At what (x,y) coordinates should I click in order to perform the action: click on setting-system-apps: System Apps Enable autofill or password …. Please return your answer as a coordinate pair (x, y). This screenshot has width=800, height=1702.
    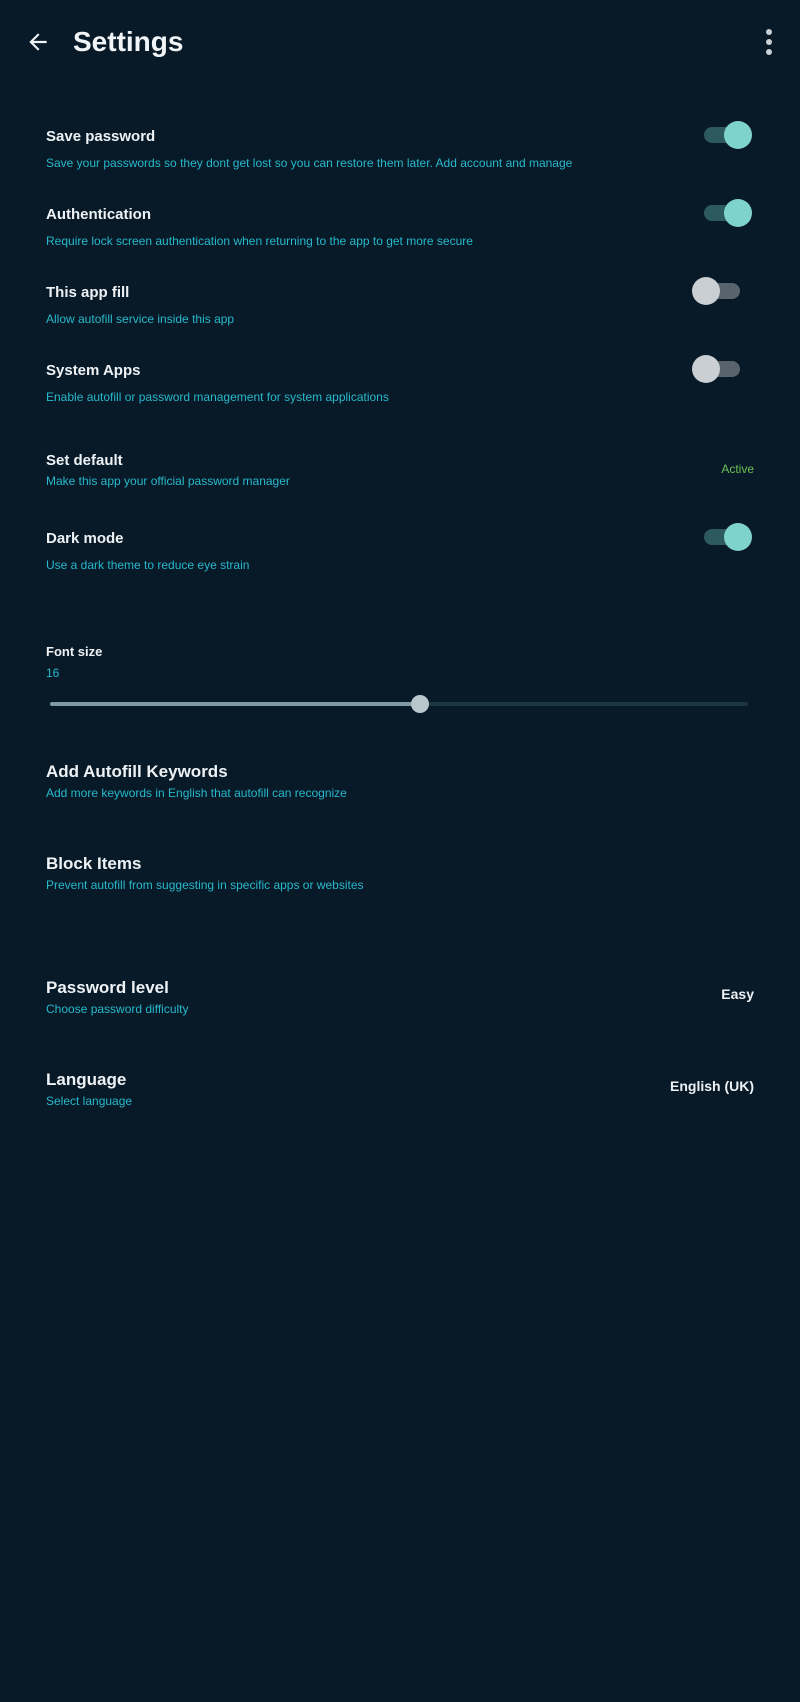
    Looking at the image, I should click on (400, 384).